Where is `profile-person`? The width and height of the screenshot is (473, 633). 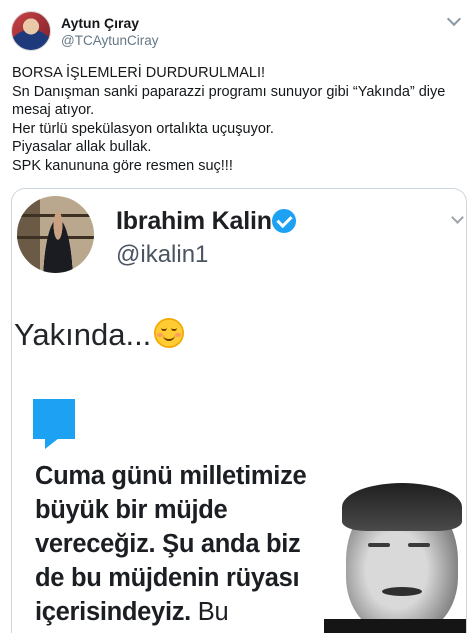 profile-person is located at coordinates (58, 241).